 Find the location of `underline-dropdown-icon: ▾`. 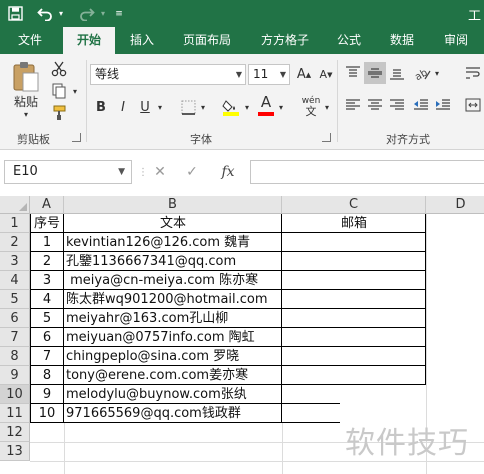

underline-dropdown-icon: ▾ is located at coordinates (160, 107).